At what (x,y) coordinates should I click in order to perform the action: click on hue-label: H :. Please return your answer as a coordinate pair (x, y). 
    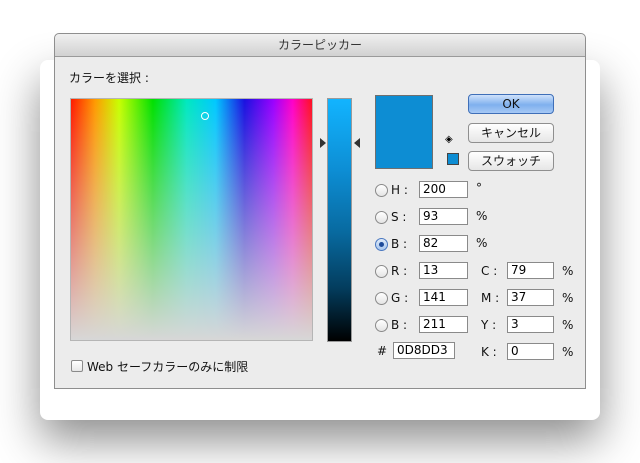
    Looking at the image, I should click on (399, 190).